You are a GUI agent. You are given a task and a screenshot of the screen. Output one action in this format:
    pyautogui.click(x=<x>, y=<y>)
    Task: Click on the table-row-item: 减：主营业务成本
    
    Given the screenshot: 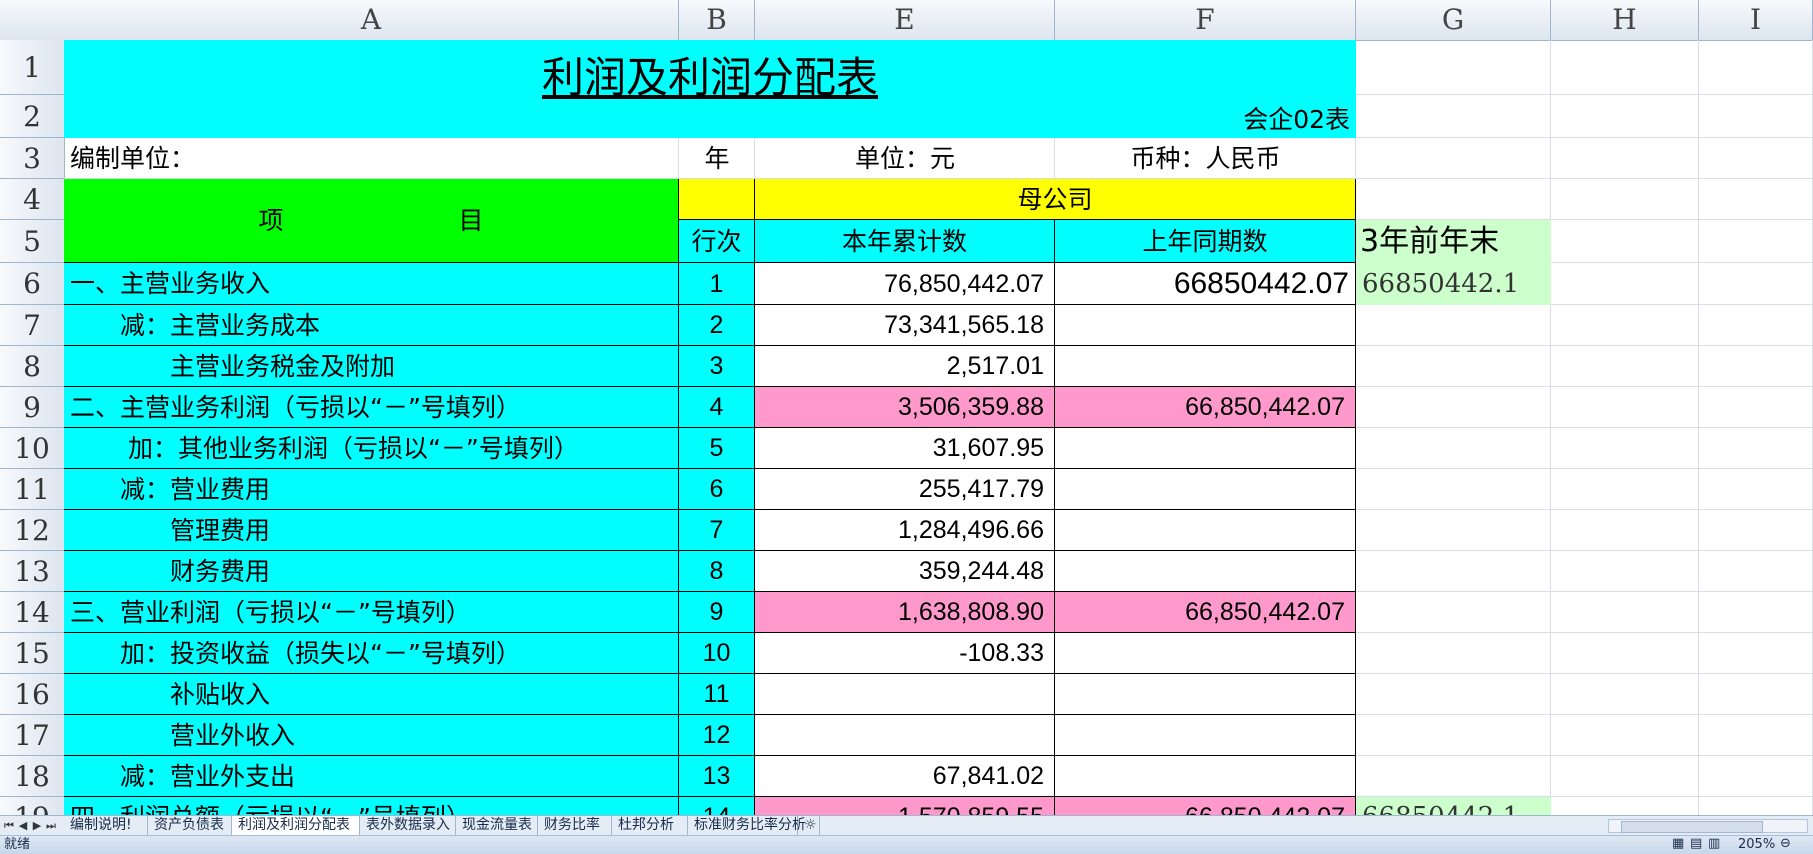 What is the action you would take?
    pyautogui.click(x=371, y=325)
    